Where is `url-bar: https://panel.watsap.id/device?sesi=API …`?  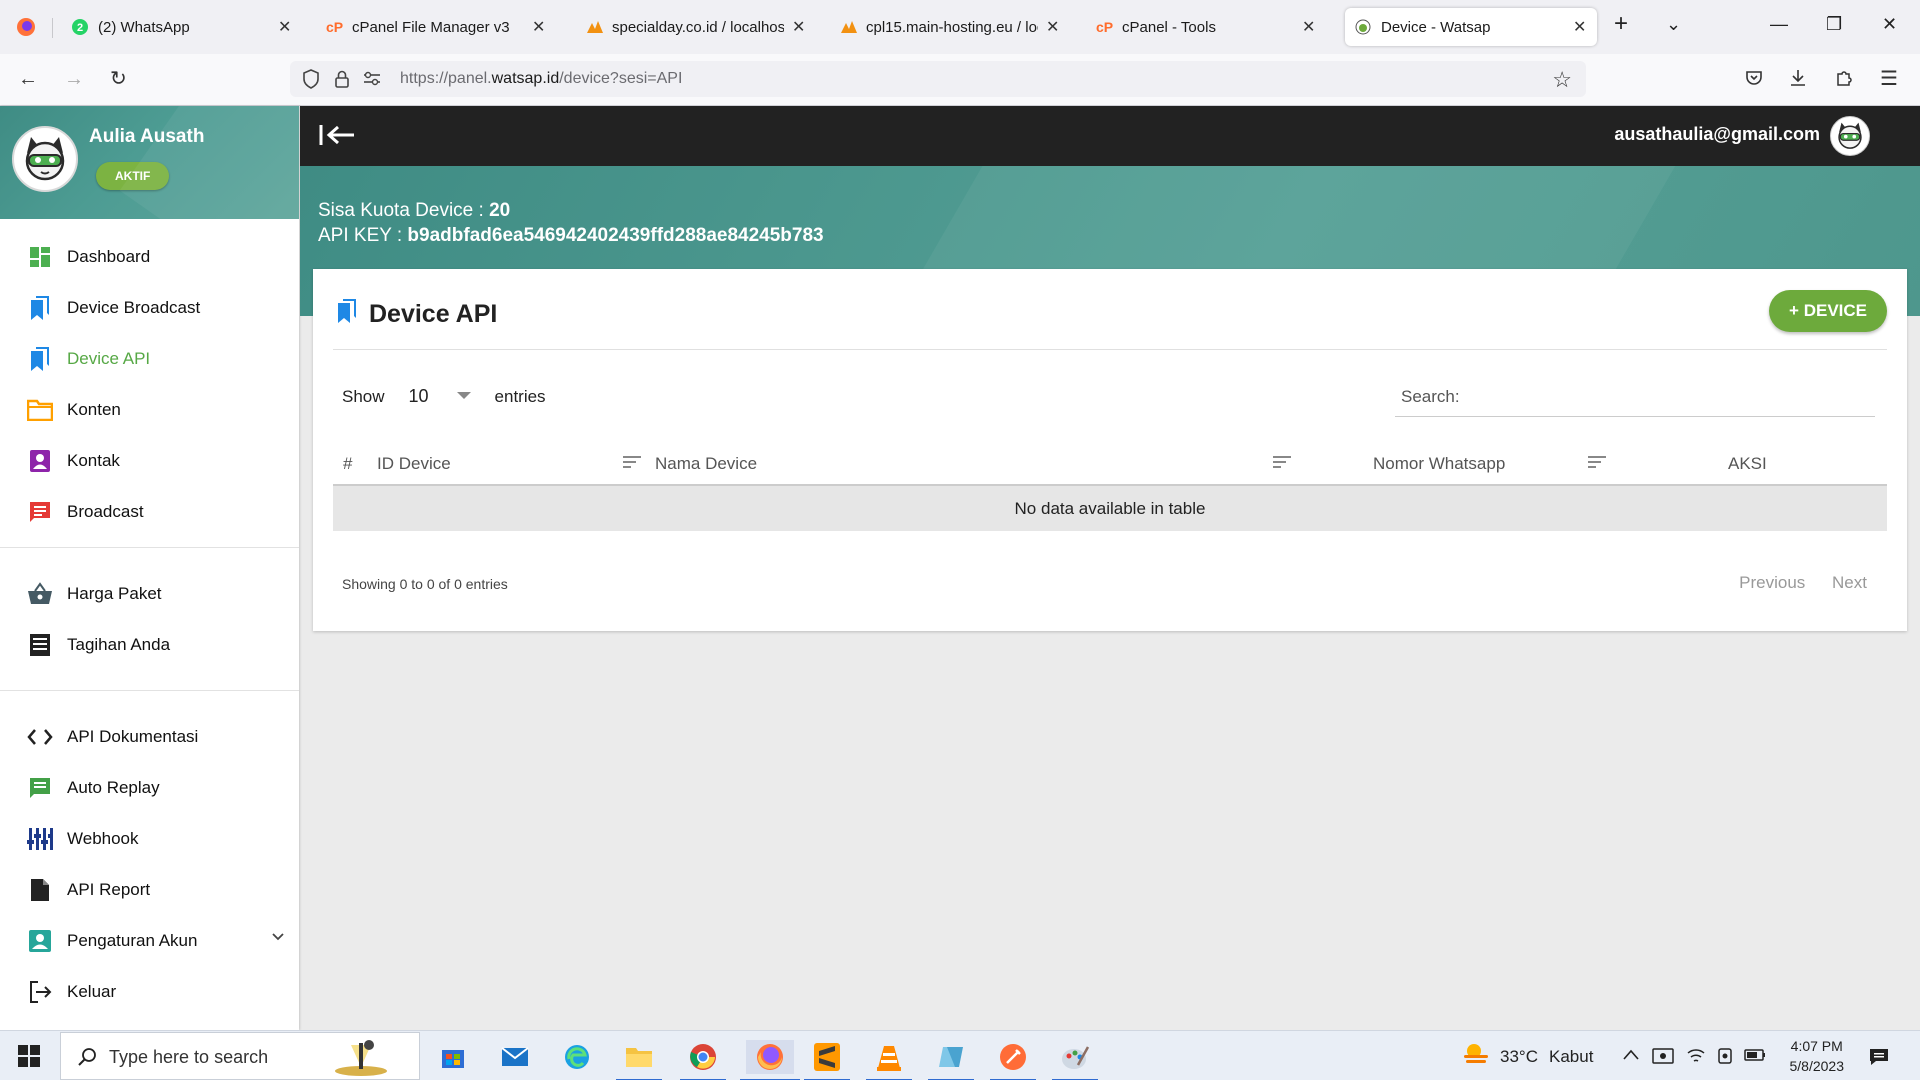 url-bar: https://panel.watsap.id/device?sesi=API … is located at coordinates (938, 79).